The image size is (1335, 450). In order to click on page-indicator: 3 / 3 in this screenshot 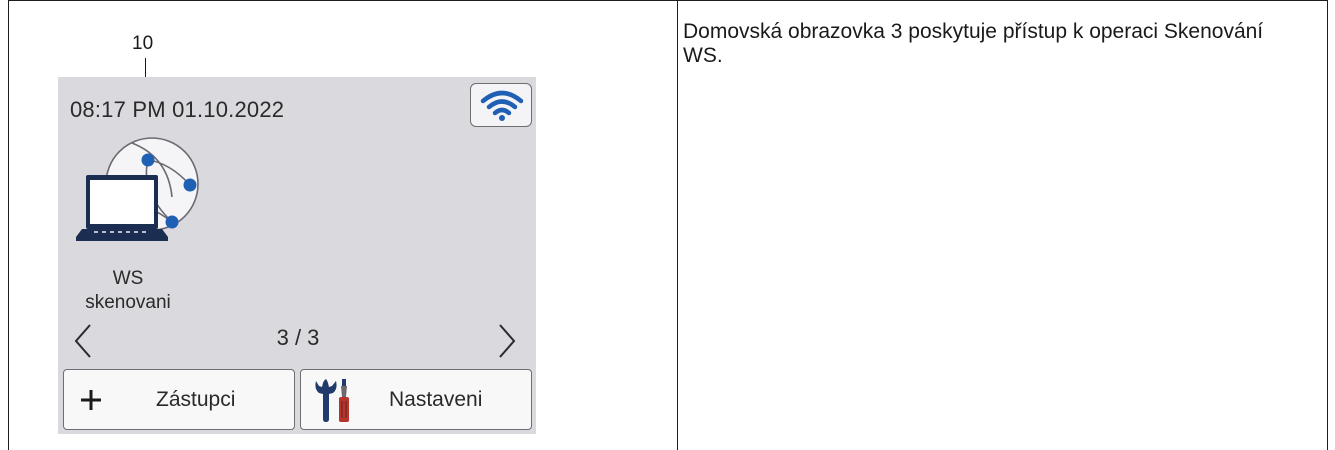, I will do `click(298, 337)`.